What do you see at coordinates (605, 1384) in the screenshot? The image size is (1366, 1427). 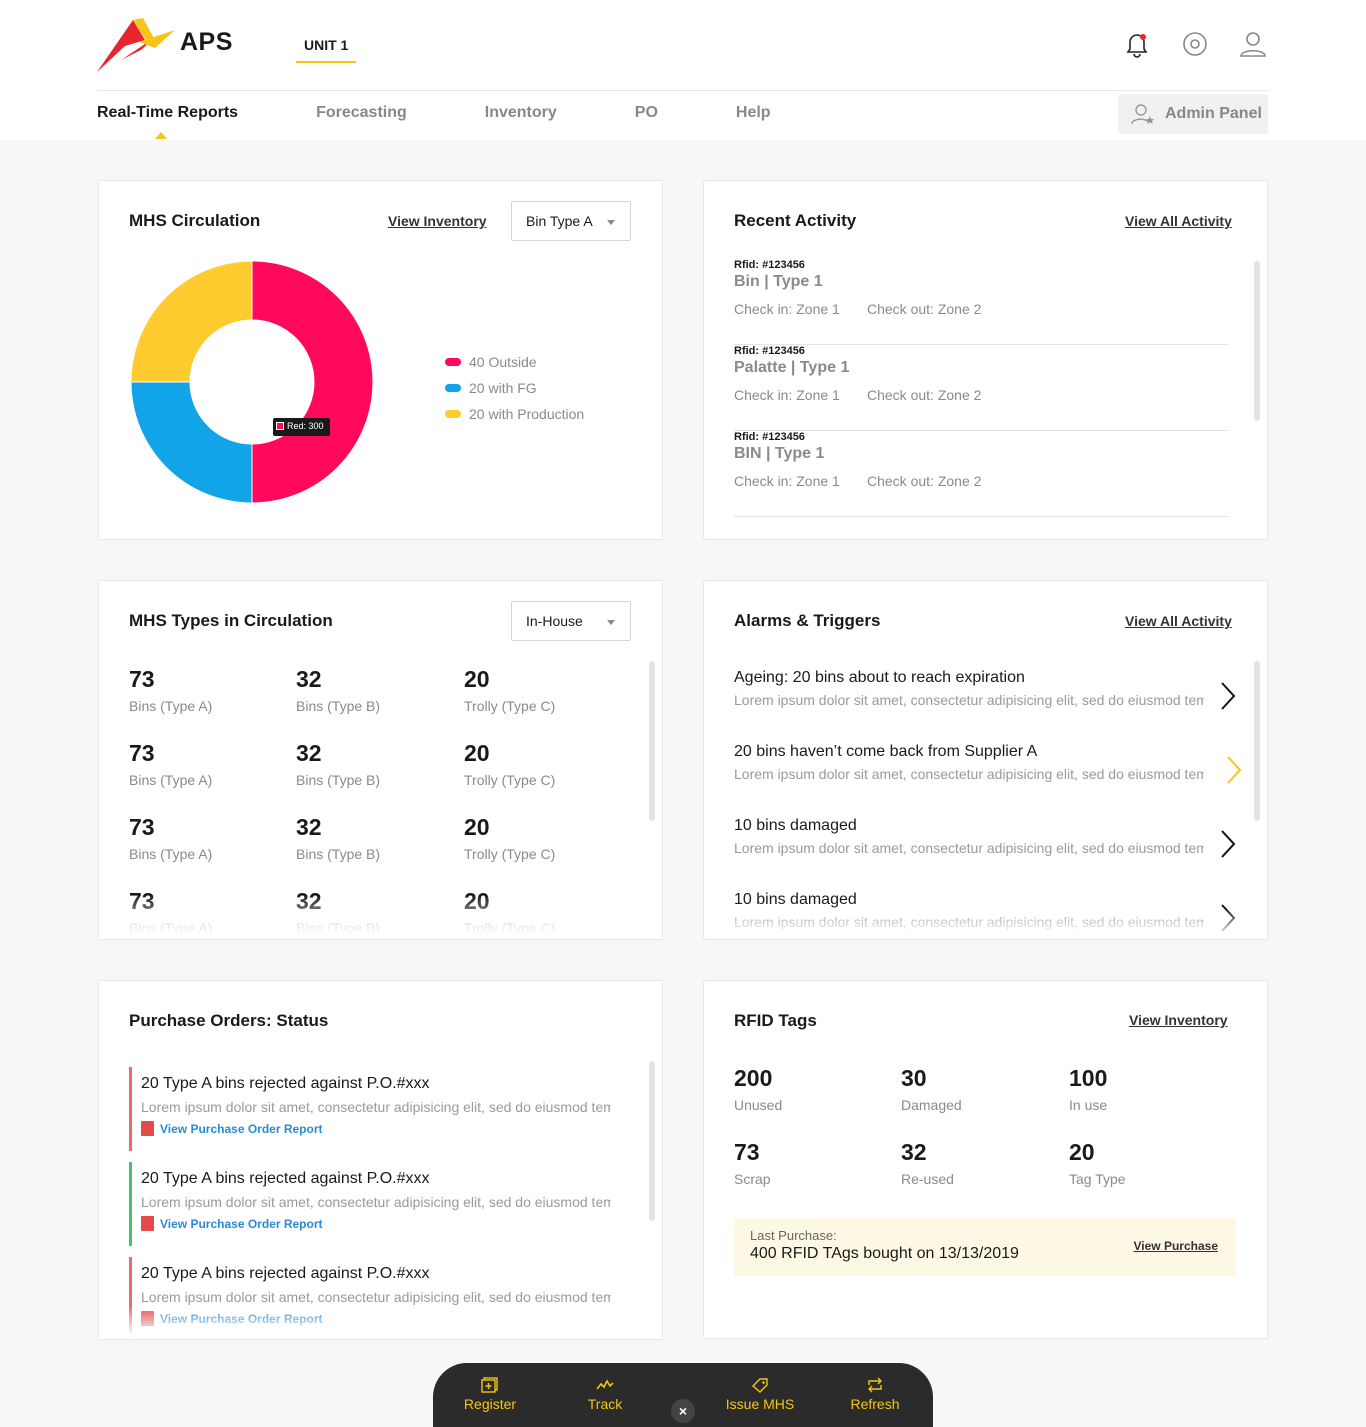 I see `track-icon` at bounding box center [605, 1384].